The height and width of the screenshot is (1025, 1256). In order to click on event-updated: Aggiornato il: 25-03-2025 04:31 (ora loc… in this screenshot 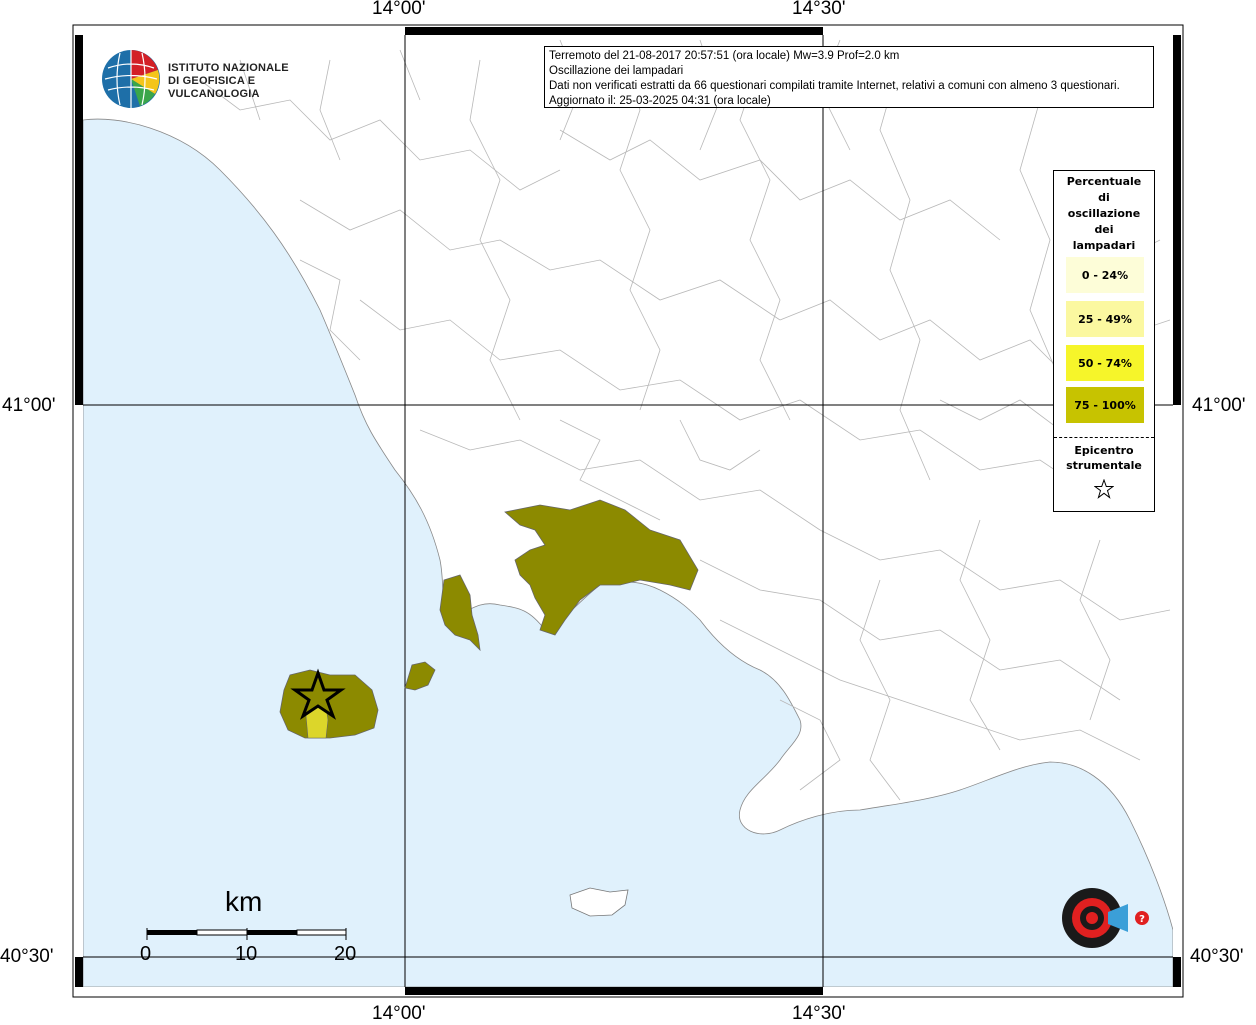, I will do `click(660, 101)`.